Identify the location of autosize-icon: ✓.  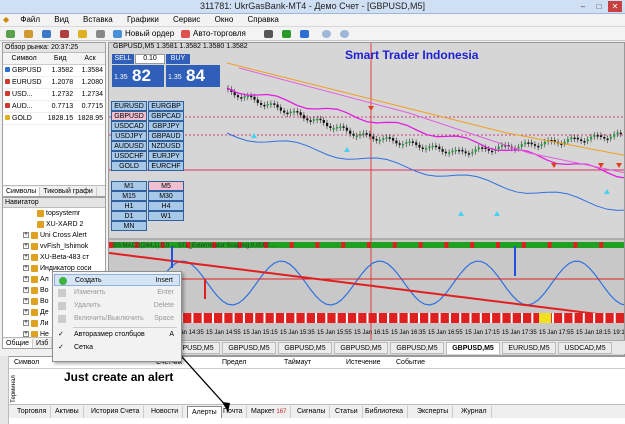
(61, 334).